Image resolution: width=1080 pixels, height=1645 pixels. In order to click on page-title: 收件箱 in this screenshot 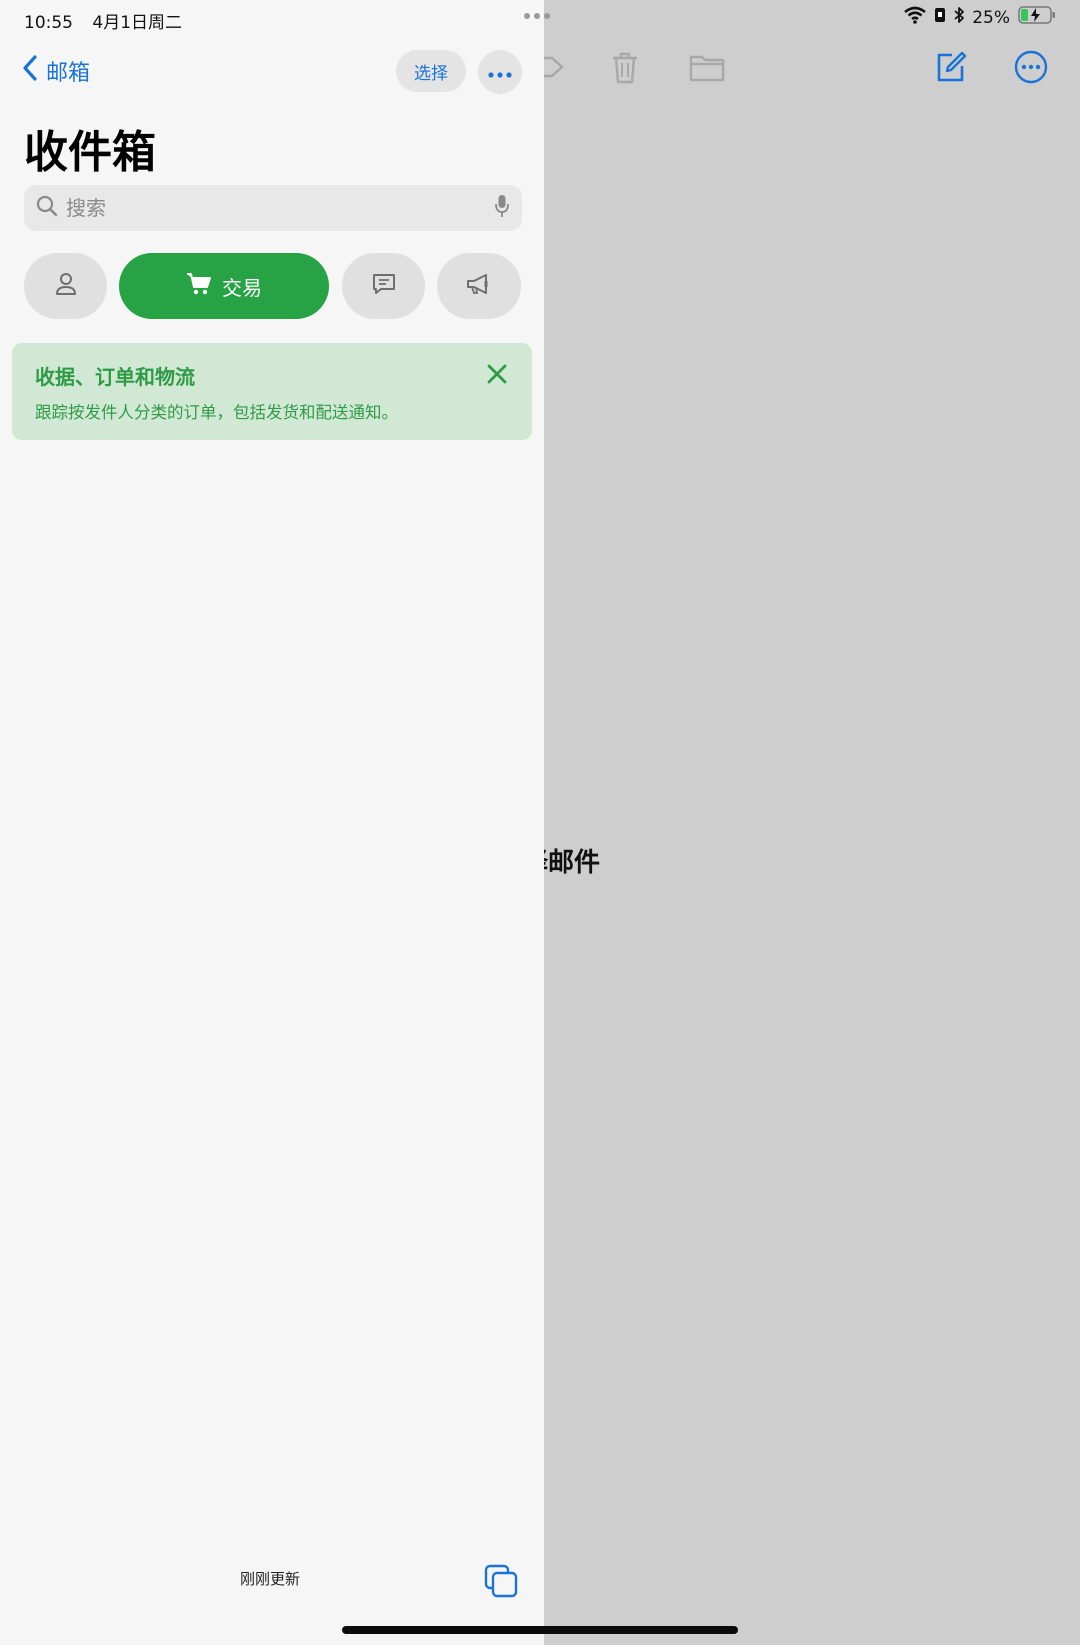, I will do `click(90, 152)`.